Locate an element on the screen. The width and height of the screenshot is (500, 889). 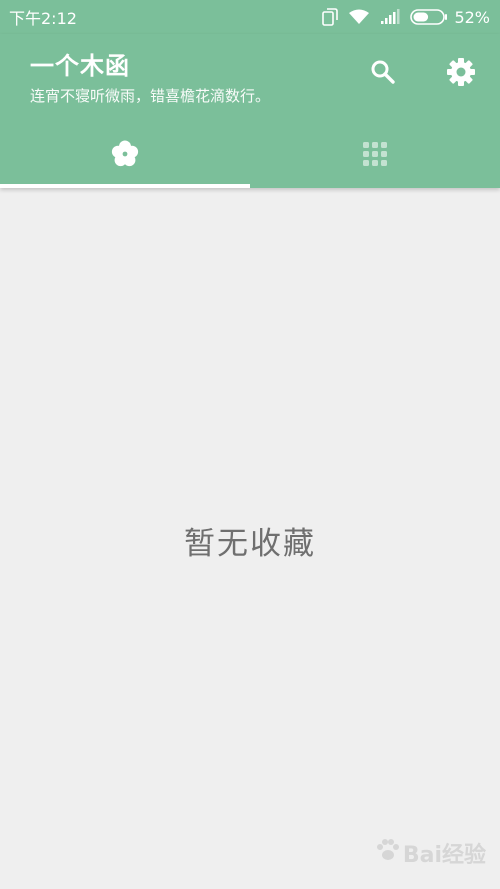
battery-percent: 52% is located at coordinates (472, 17).